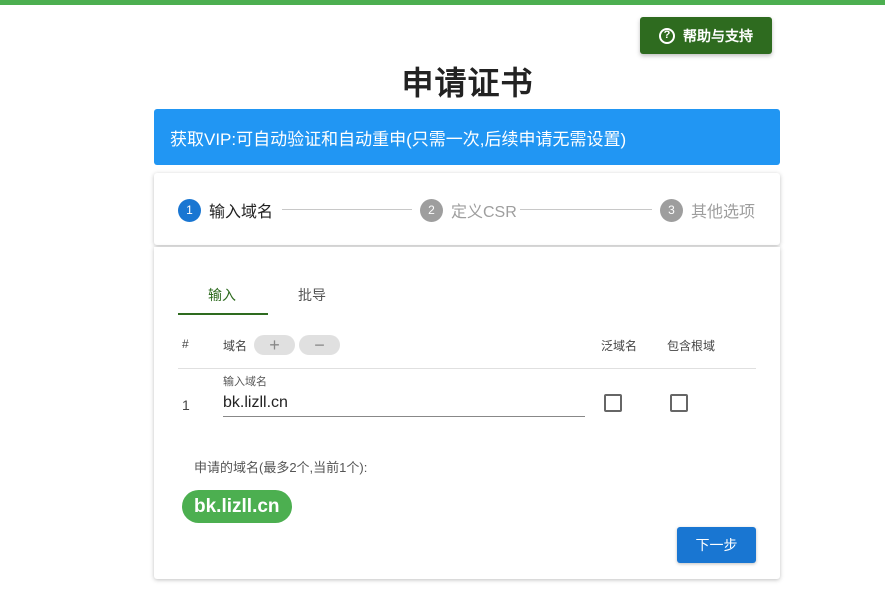  Describe the element at coordinates (671, 210) in the screenshot. I see `step-number: 3` at that location.